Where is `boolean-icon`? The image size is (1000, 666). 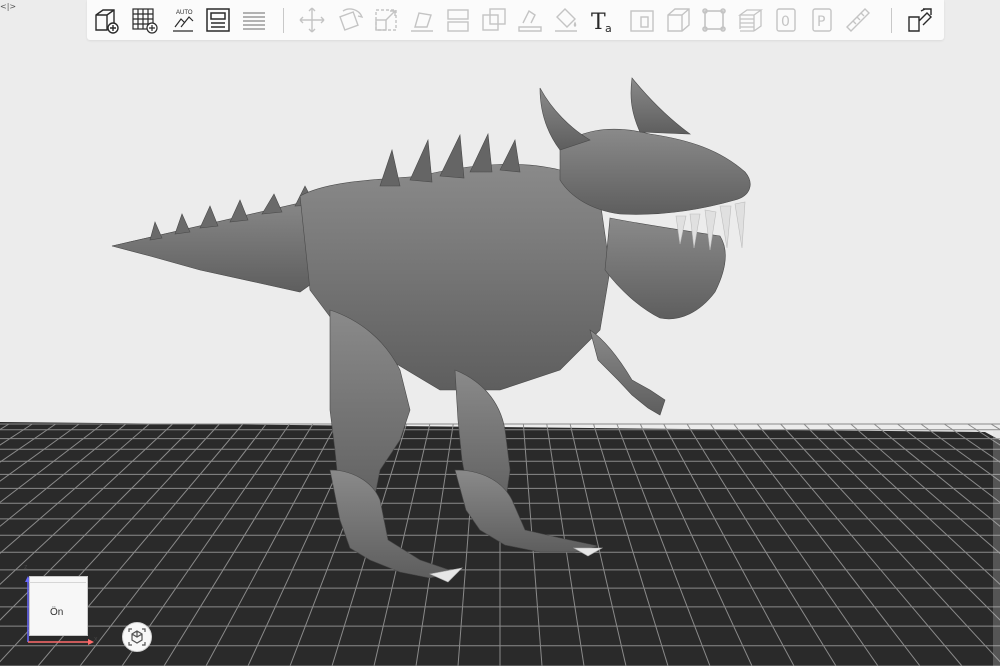 boolean-icon is located at coordinates (494, 19).